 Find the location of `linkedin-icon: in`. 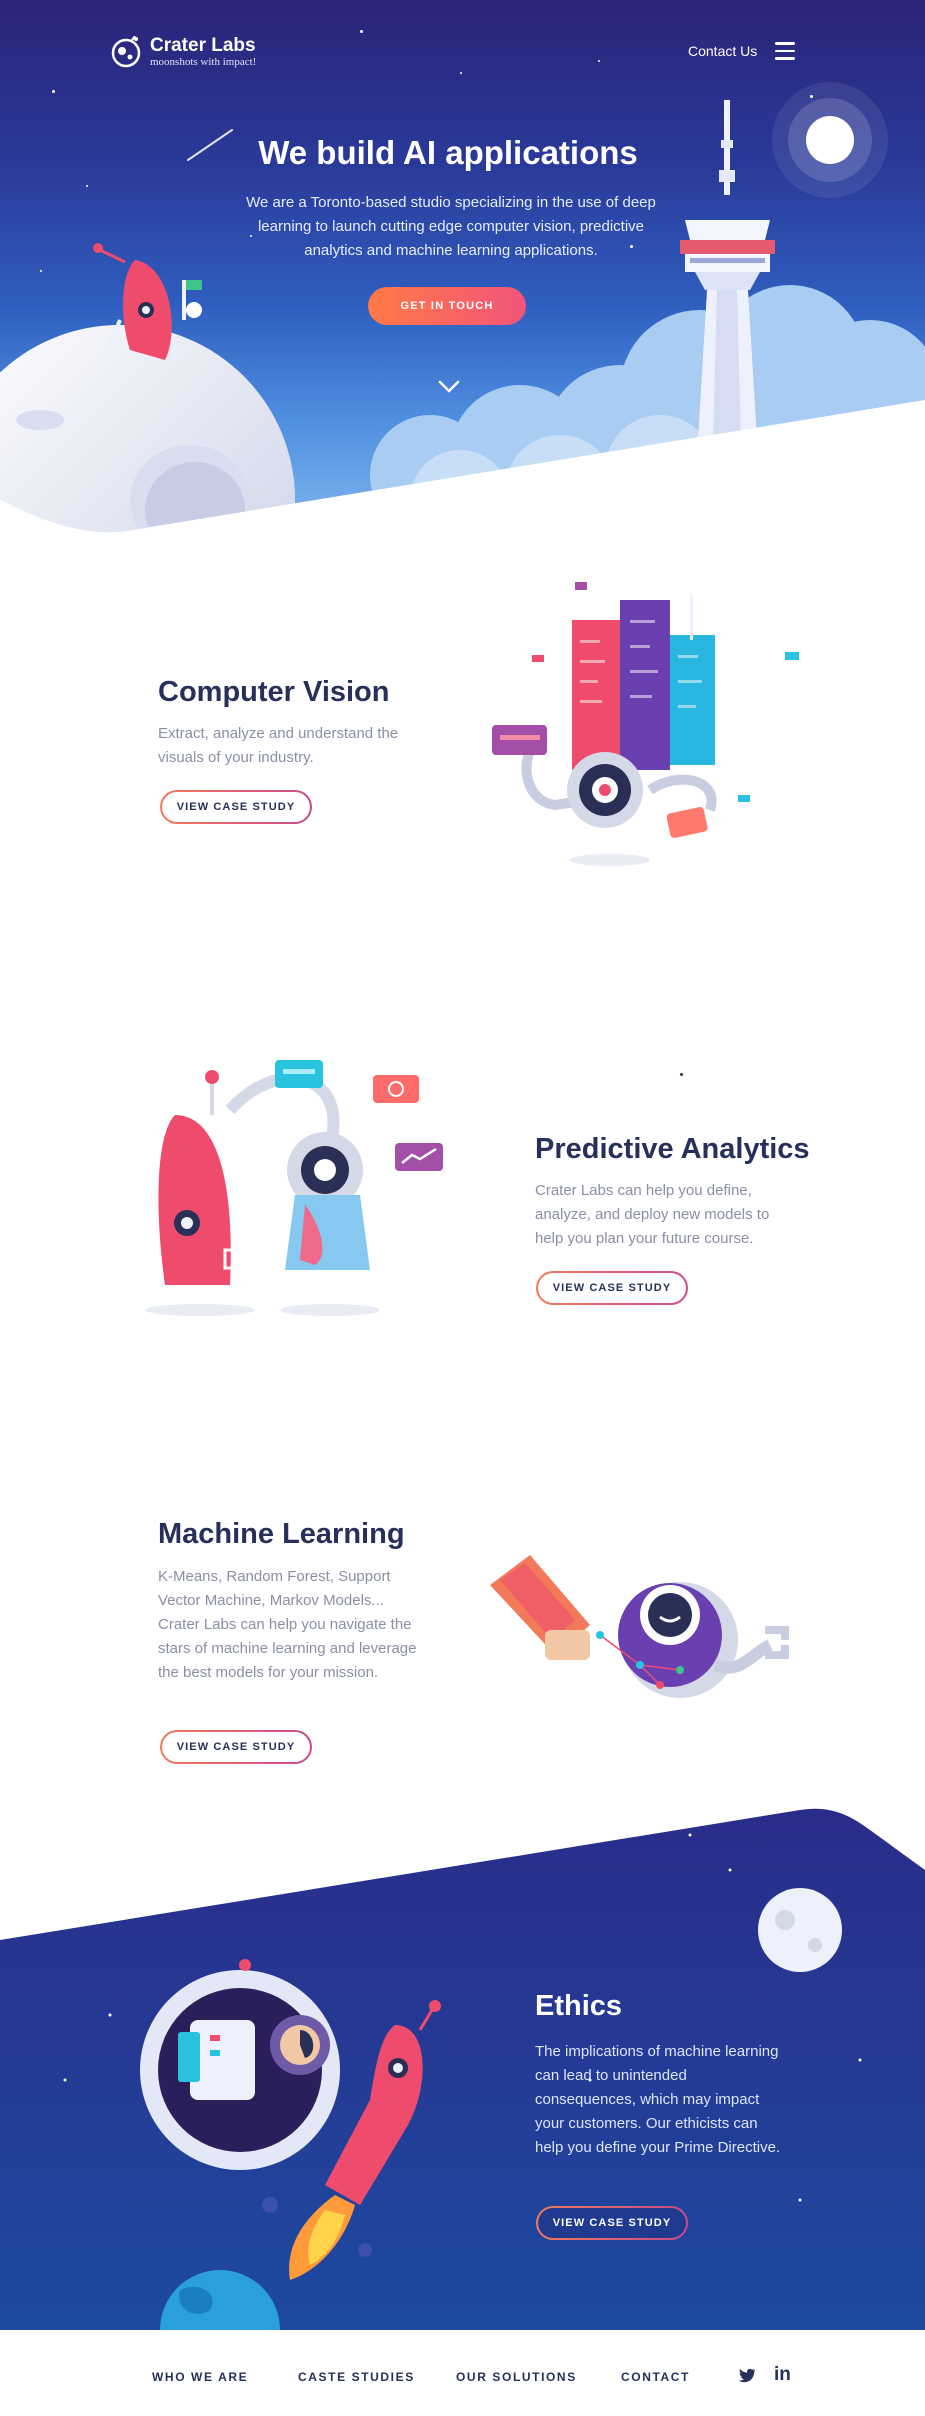

linkedin-icon: in is located at coordinates (782, 2375).